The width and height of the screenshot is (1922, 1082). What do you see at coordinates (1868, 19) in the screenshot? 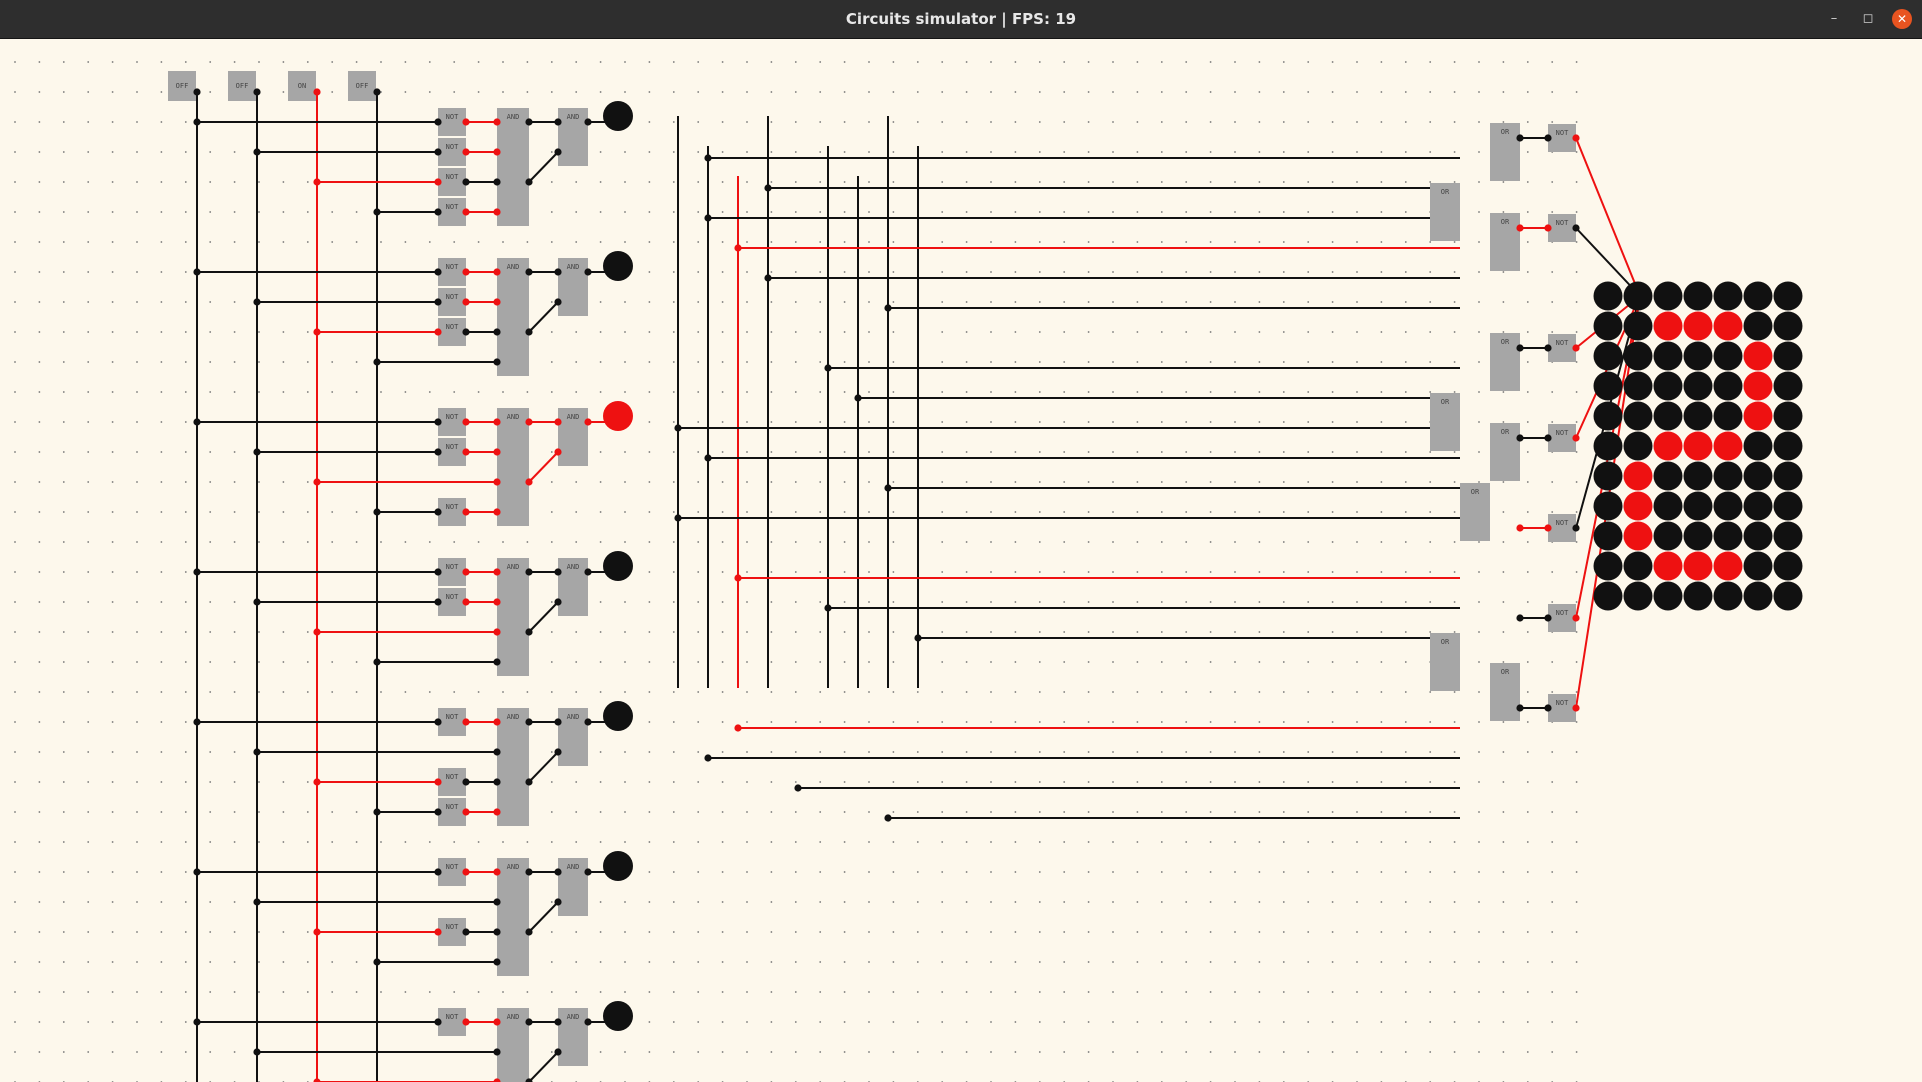
I see `maximize-button: ◻` at bounding box center [1868, 19].